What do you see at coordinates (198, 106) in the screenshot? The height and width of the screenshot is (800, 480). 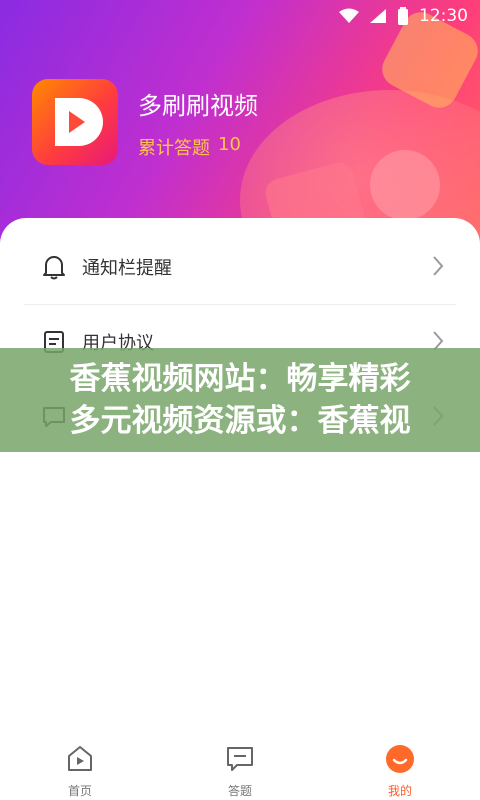 I see `app-name: 多刷刷视频` at bounding box center [198, 106].